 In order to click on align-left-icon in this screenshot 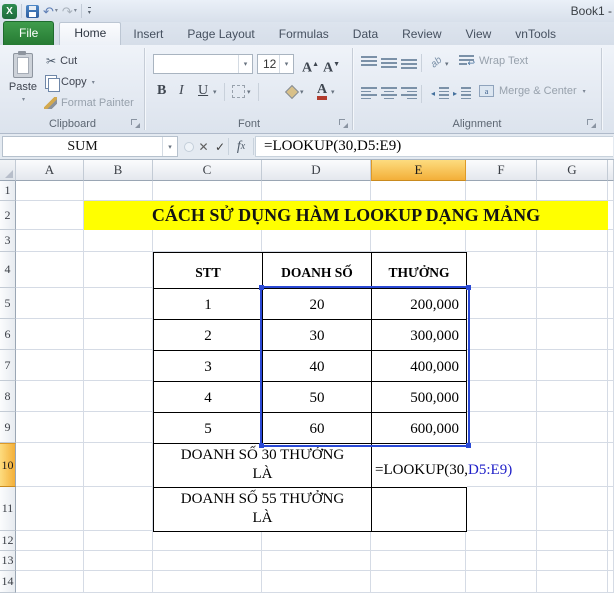, I will do `click(369, 93)`.